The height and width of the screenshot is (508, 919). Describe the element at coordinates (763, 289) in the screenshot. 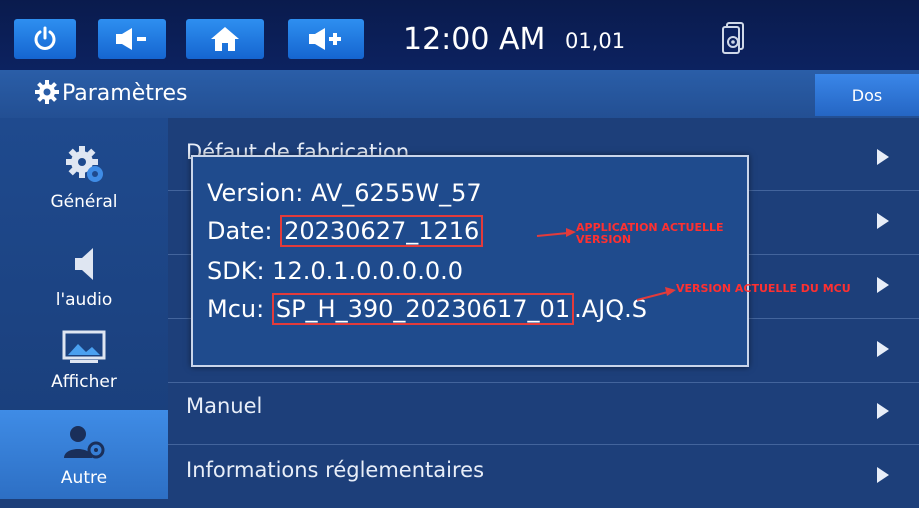

I see `annotation-mcu-version: VERSION ACTUELLE DU MCU` at that location.